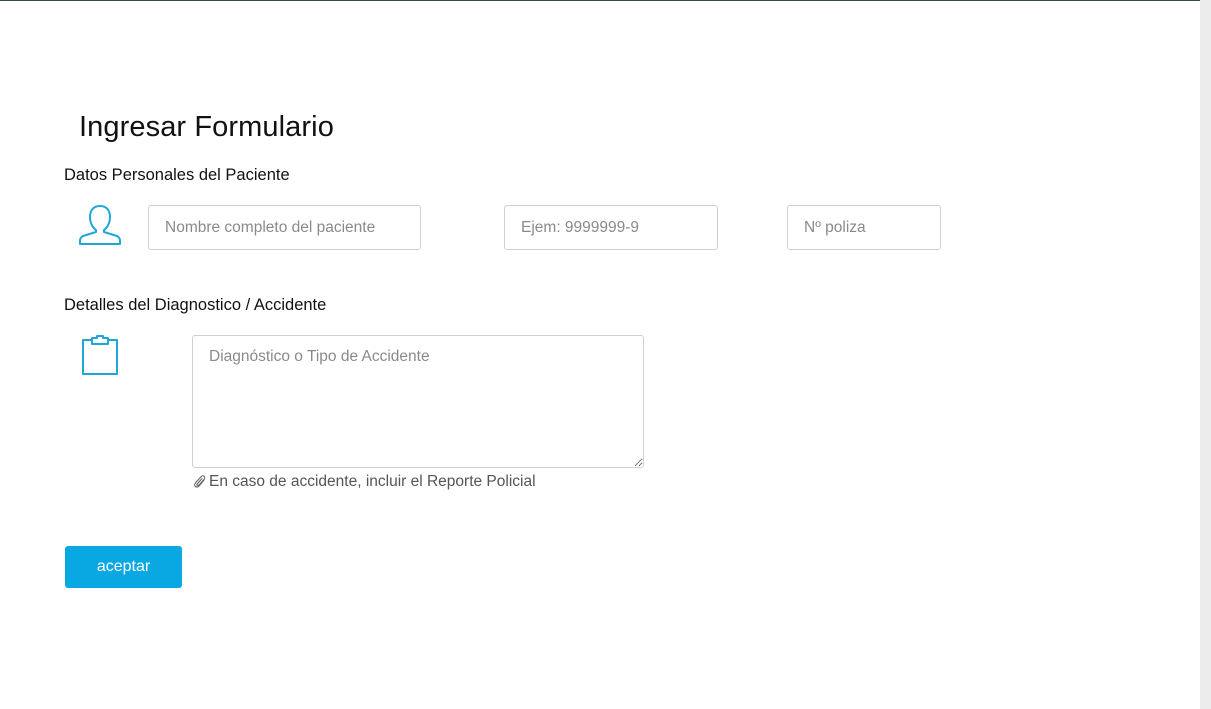  What do you see at coordinates (611, 227) in the screenshot?
I see `patient-rut-input` at bounding box center [611, 227].